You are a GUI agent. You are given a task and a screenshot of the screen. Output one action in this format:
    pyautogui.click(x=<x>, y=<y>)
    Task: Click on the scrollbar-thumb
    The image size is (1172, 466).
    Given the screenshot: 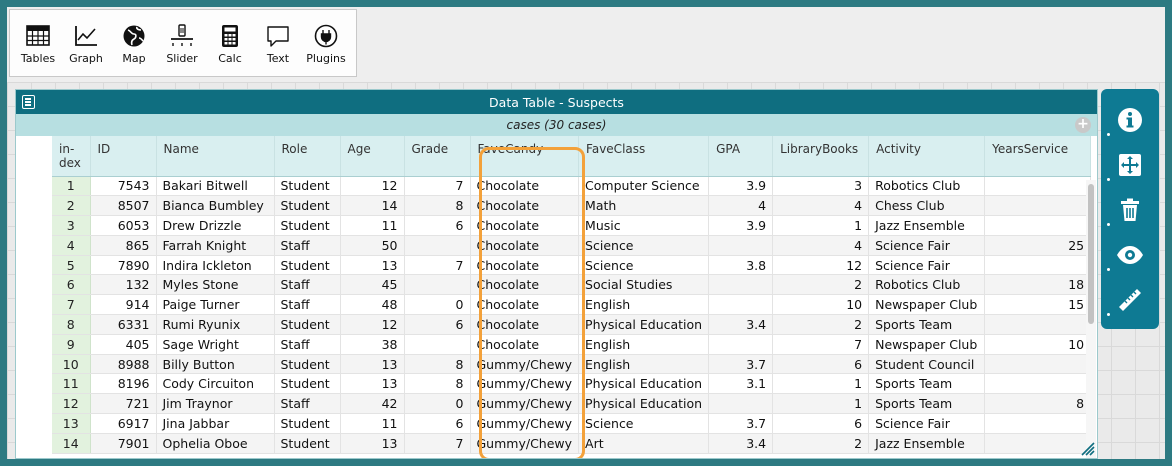 What is the action you would take?
    pyautogui.click(x=1091, y=254)
    